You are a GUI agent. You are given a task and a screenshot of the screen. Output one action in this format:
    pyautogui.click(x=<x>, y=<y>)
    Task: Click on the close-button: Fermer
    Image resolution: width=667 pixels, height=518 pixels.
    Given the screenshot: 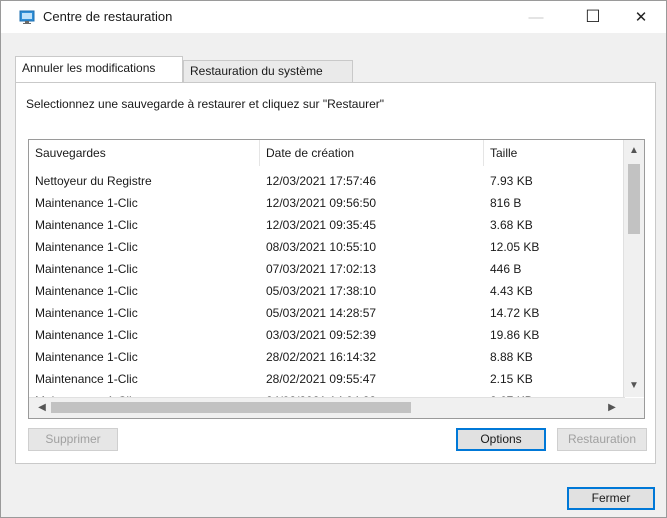 What is the action you would take?
    pyautogui.click(x=611, y=498)
    